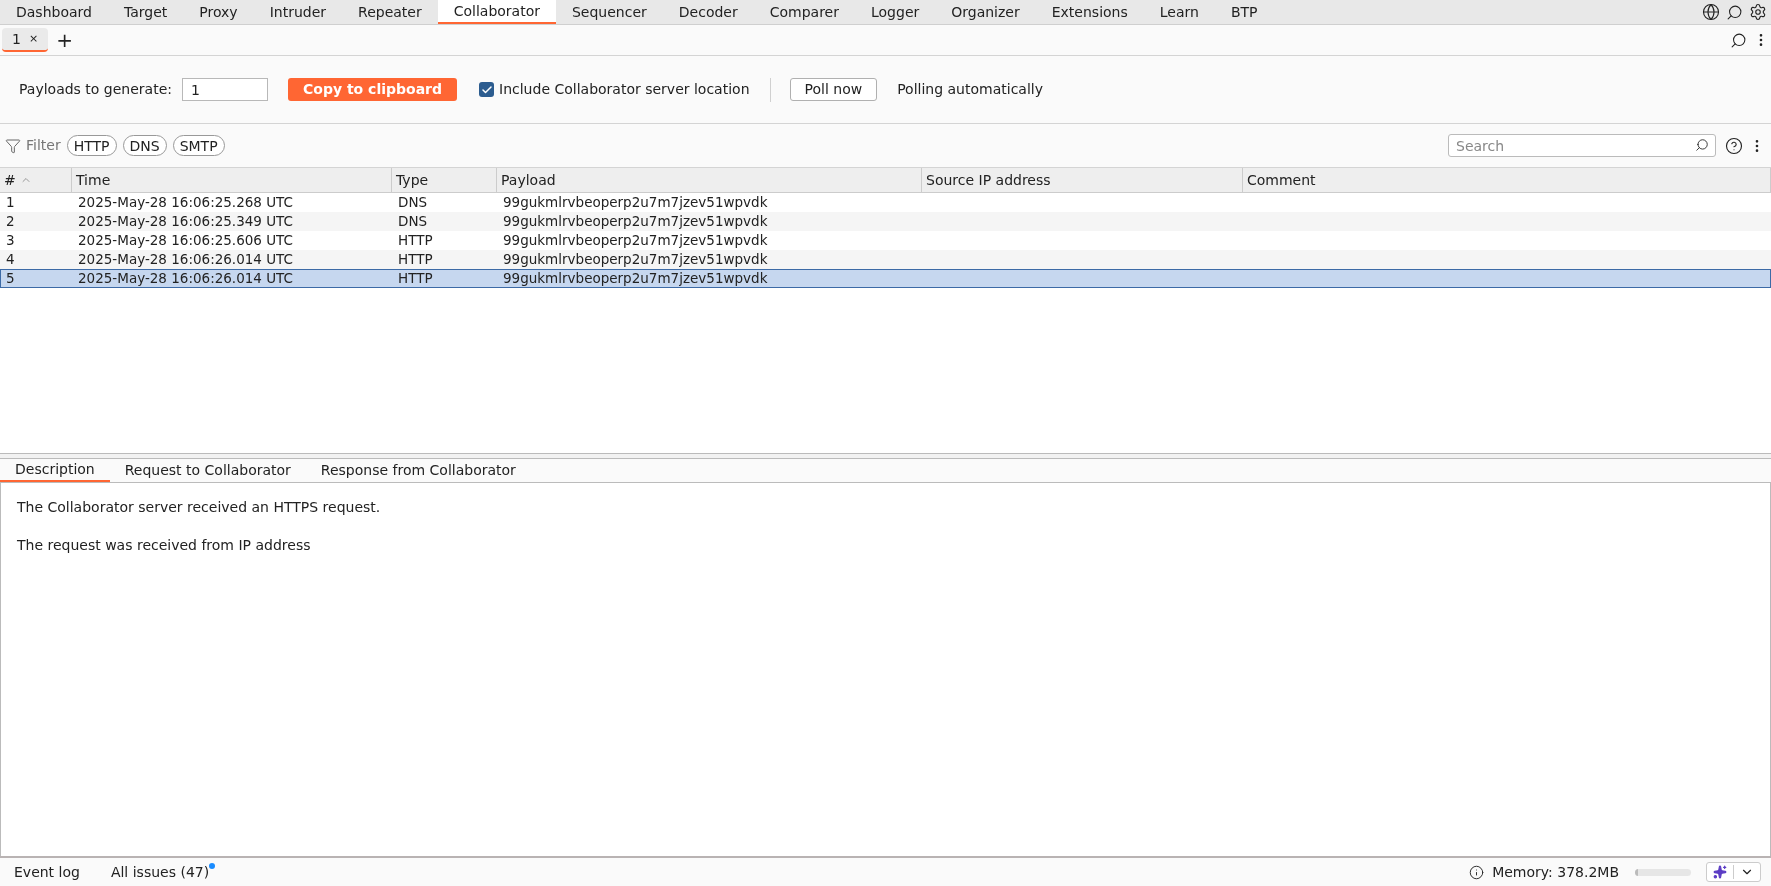 Image resolution: width=1771 pixels, height=886 pixels. I want to click on table-row: 2 2025-May-28 16:06:25.349 UTC DNS 99gukmlrvbeoperp2u7m7jzev51wpvdk, so click(885, 221).